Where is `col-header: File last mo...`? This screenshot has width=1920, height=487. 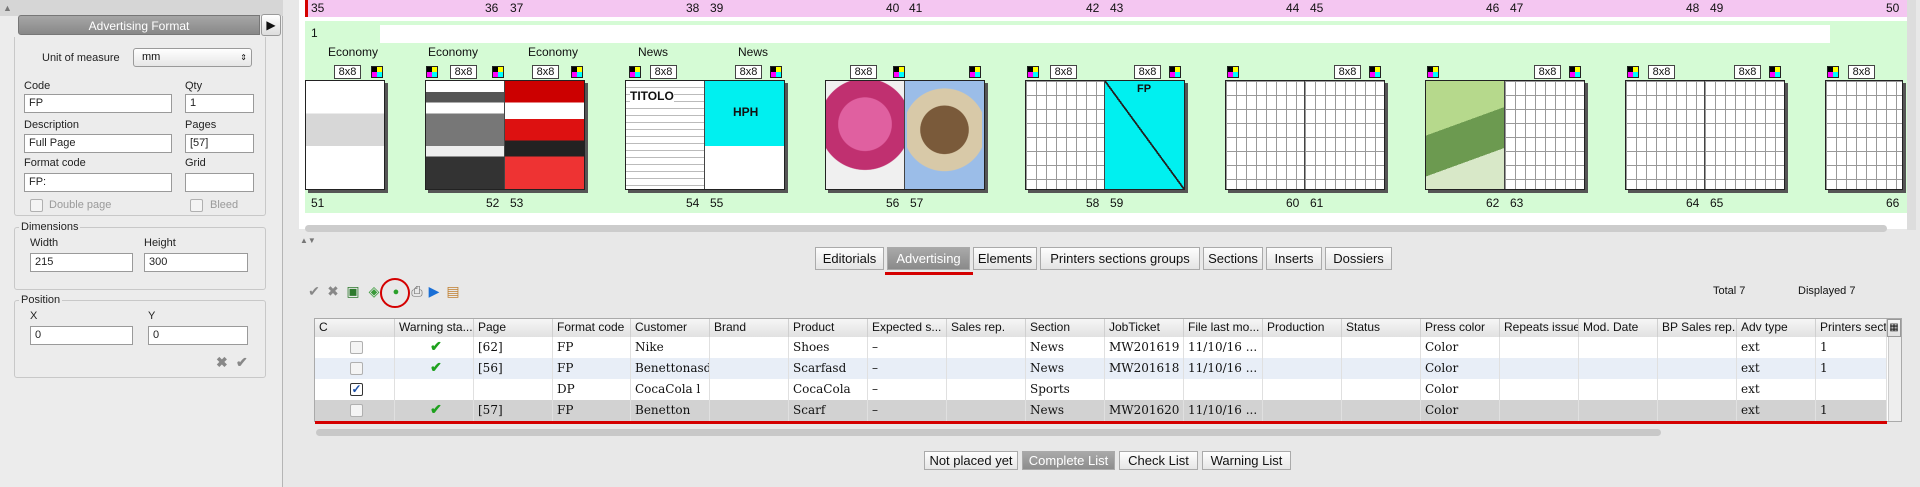
col-header: File last mo... is located at coordinates (1223, 328).